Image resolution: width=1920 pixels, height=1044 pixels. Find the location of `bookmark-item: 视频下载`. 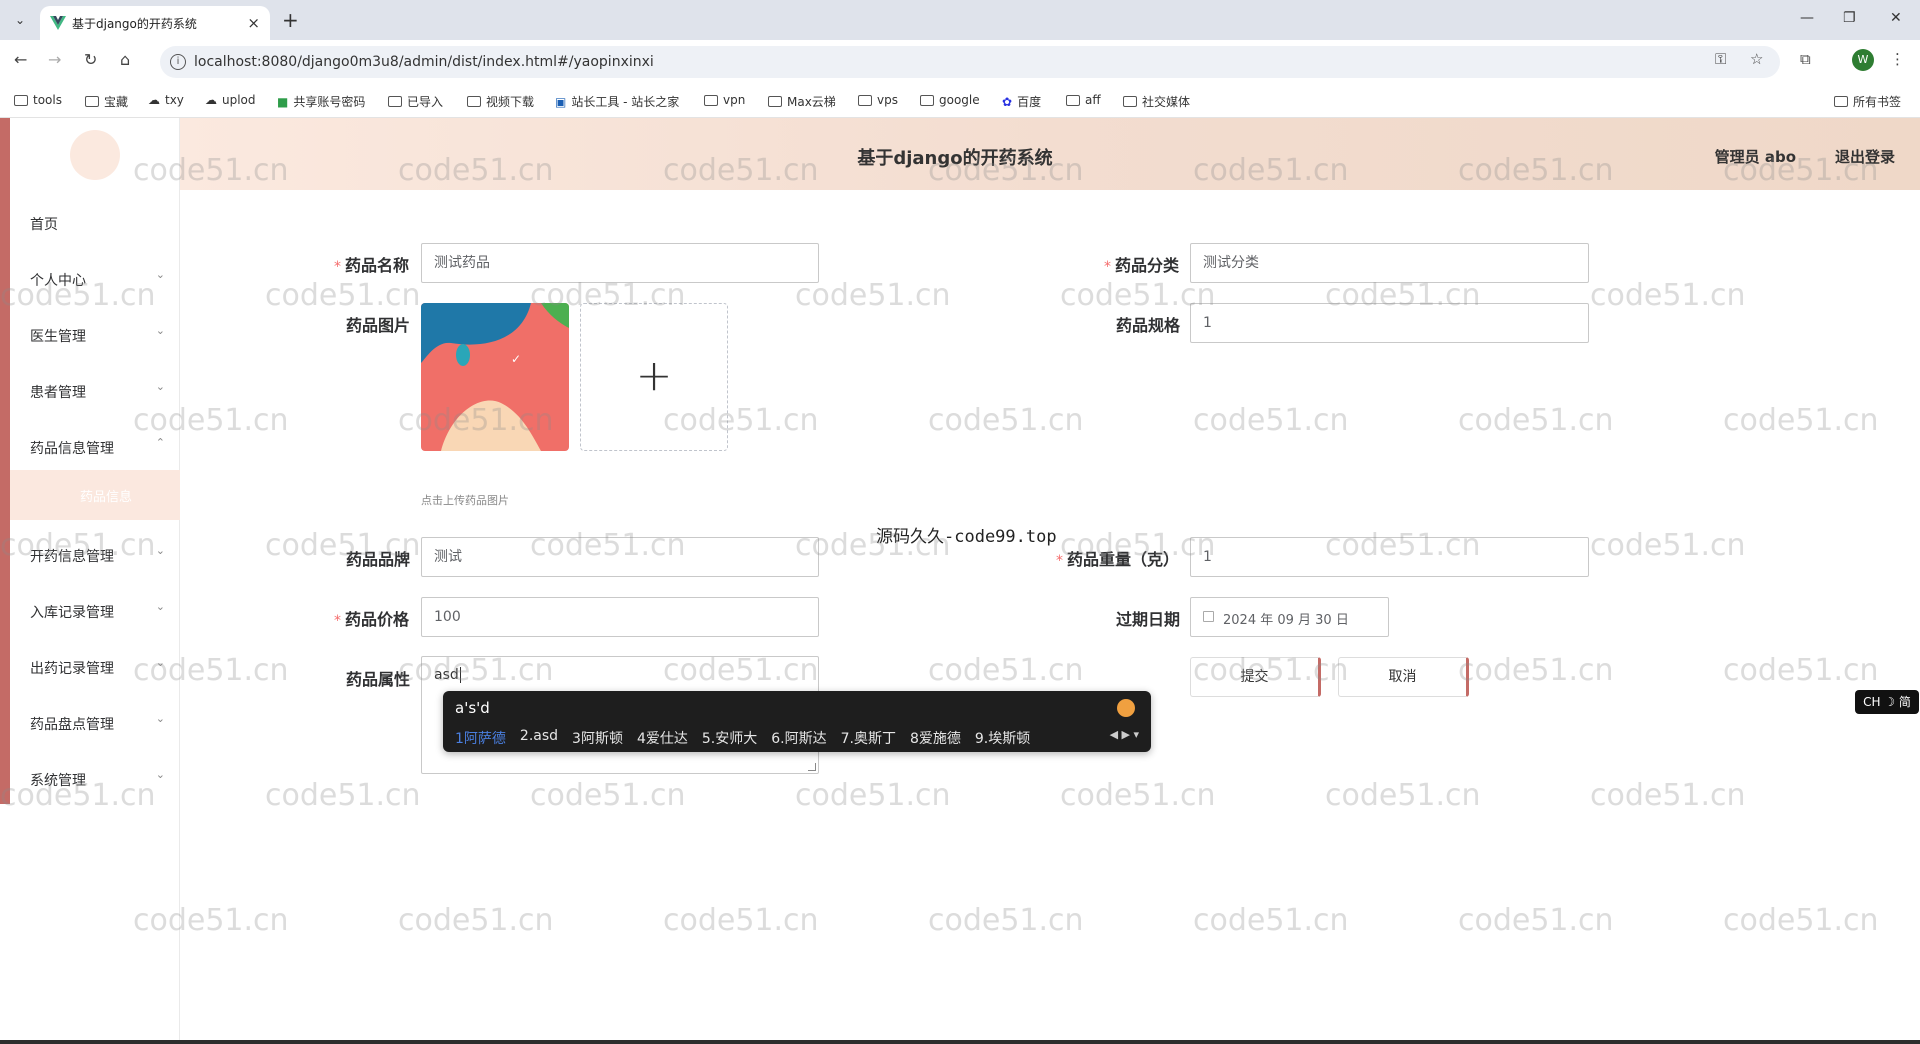

bookmark-item: 视频下载 is located at coordinates (500, 101).